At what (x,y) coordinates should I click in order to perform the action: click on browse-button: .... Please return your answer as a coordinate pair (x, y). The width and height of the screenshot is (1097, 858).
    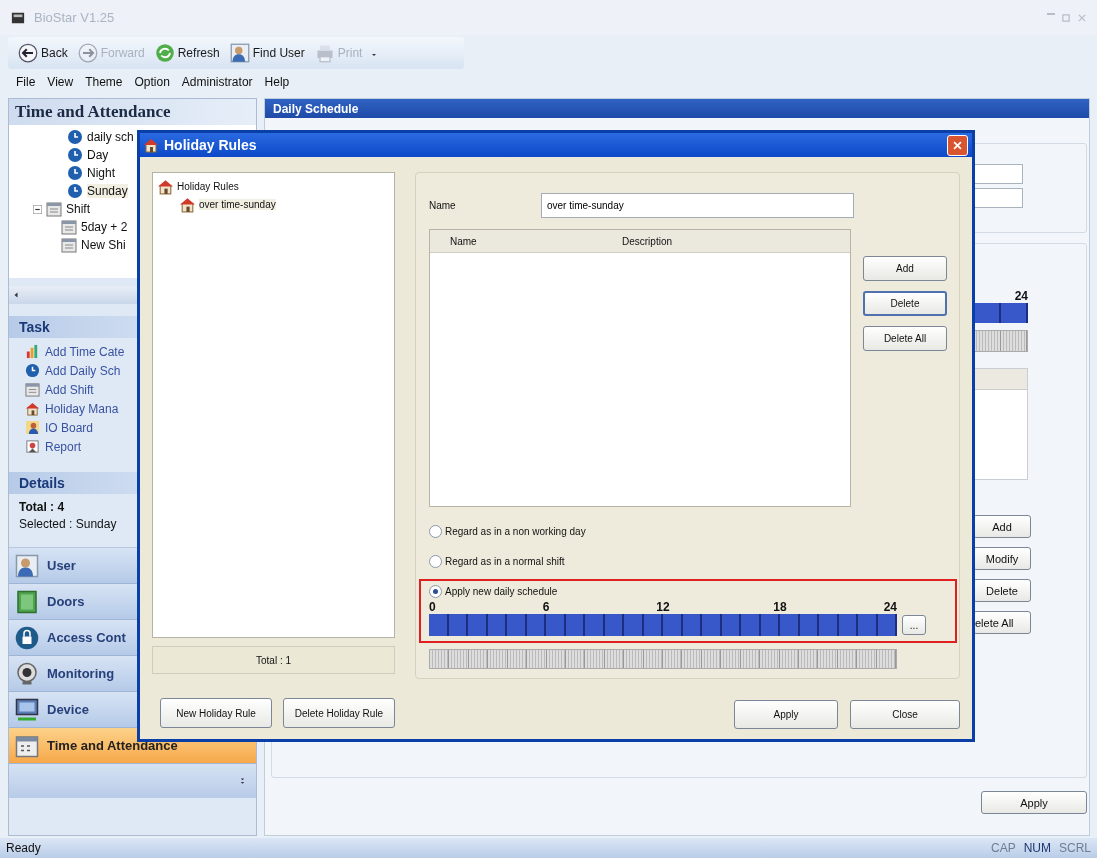
    Looking at the image, I should click on (914, 625).